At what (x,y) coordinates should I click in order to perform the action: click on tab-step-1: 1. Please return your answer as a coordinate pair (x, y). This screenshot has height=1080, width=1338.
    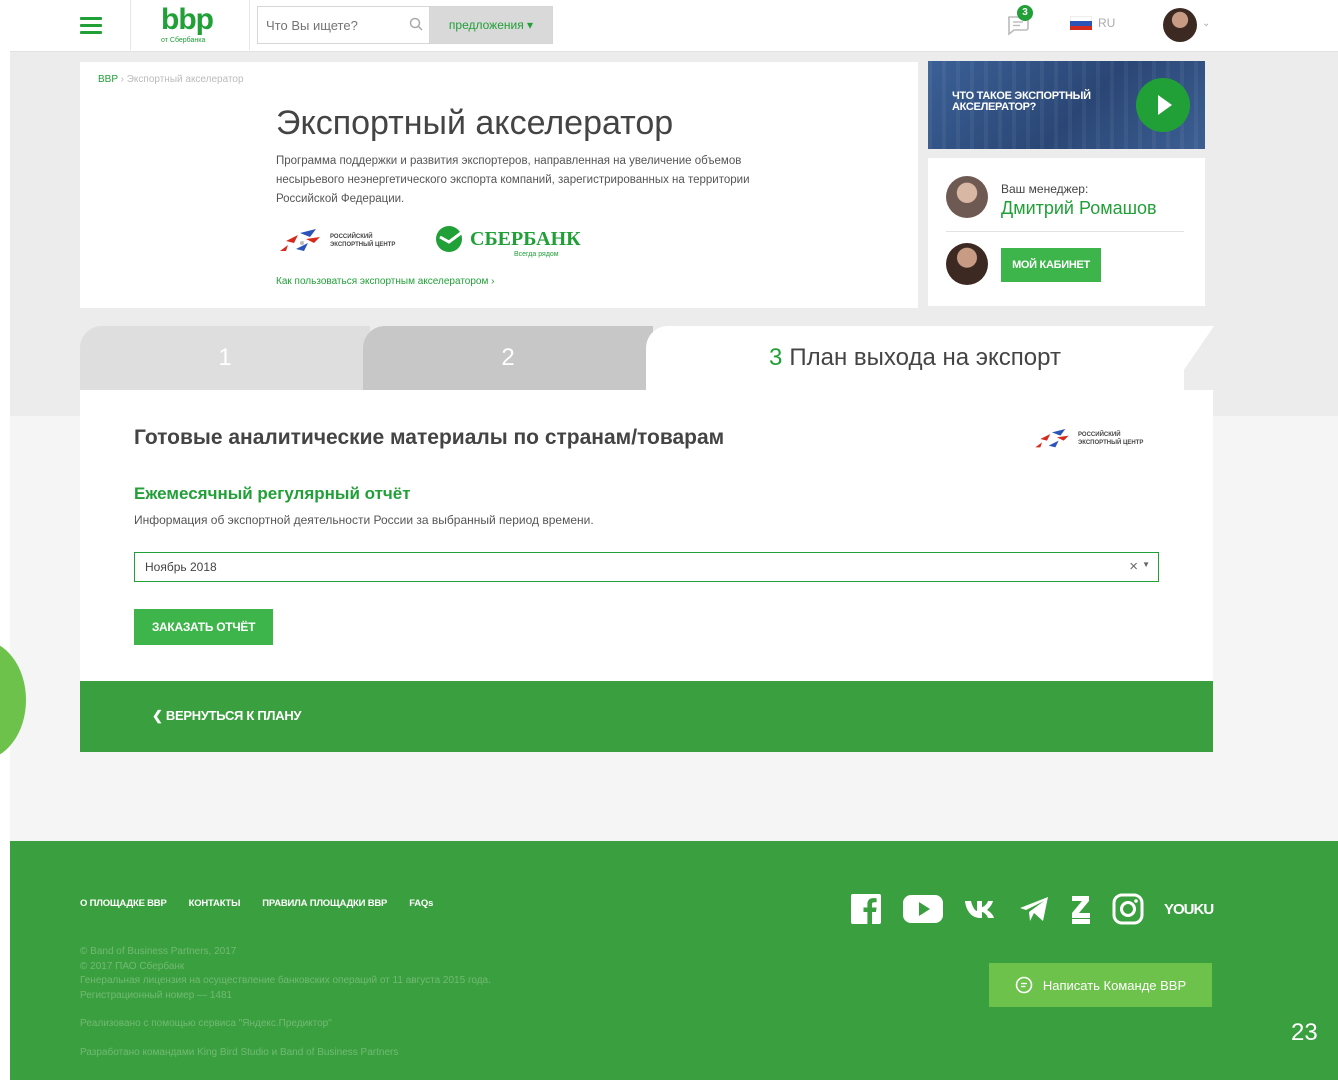
    Looking at the image, I should click on (225, 358).